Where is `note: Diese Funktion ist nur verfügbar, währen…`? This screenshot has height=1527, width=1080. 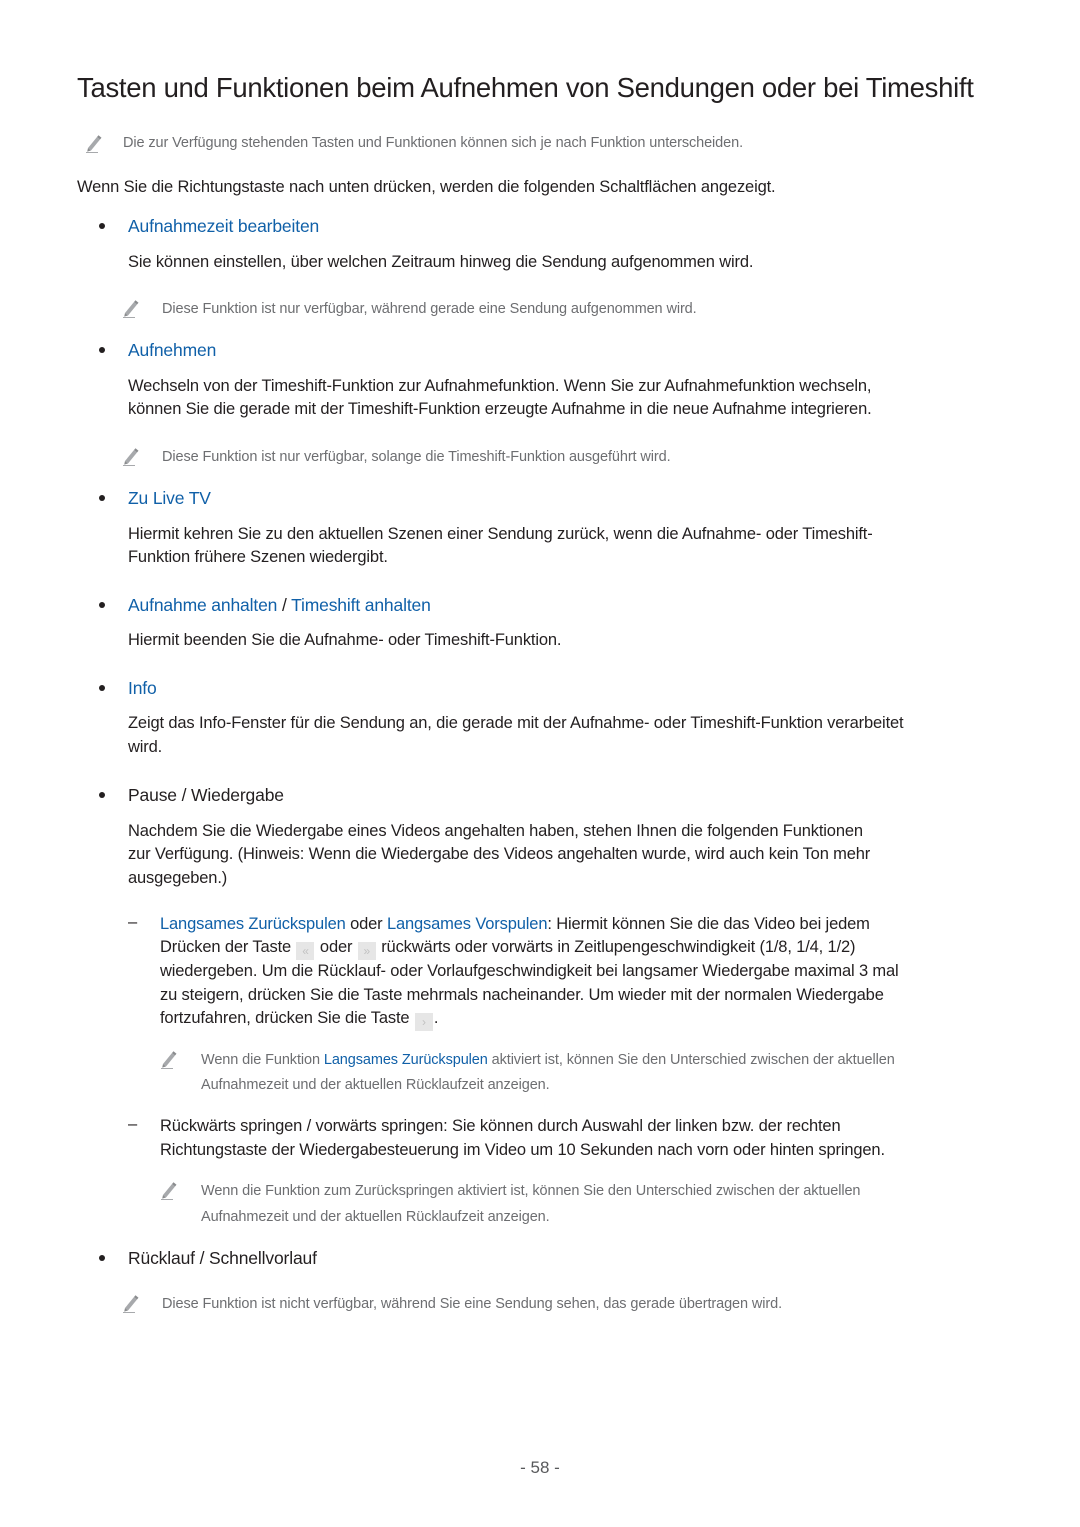
note: Diese Funktion ist nur verfügbar, währen… is located at coordinates (429, 309).